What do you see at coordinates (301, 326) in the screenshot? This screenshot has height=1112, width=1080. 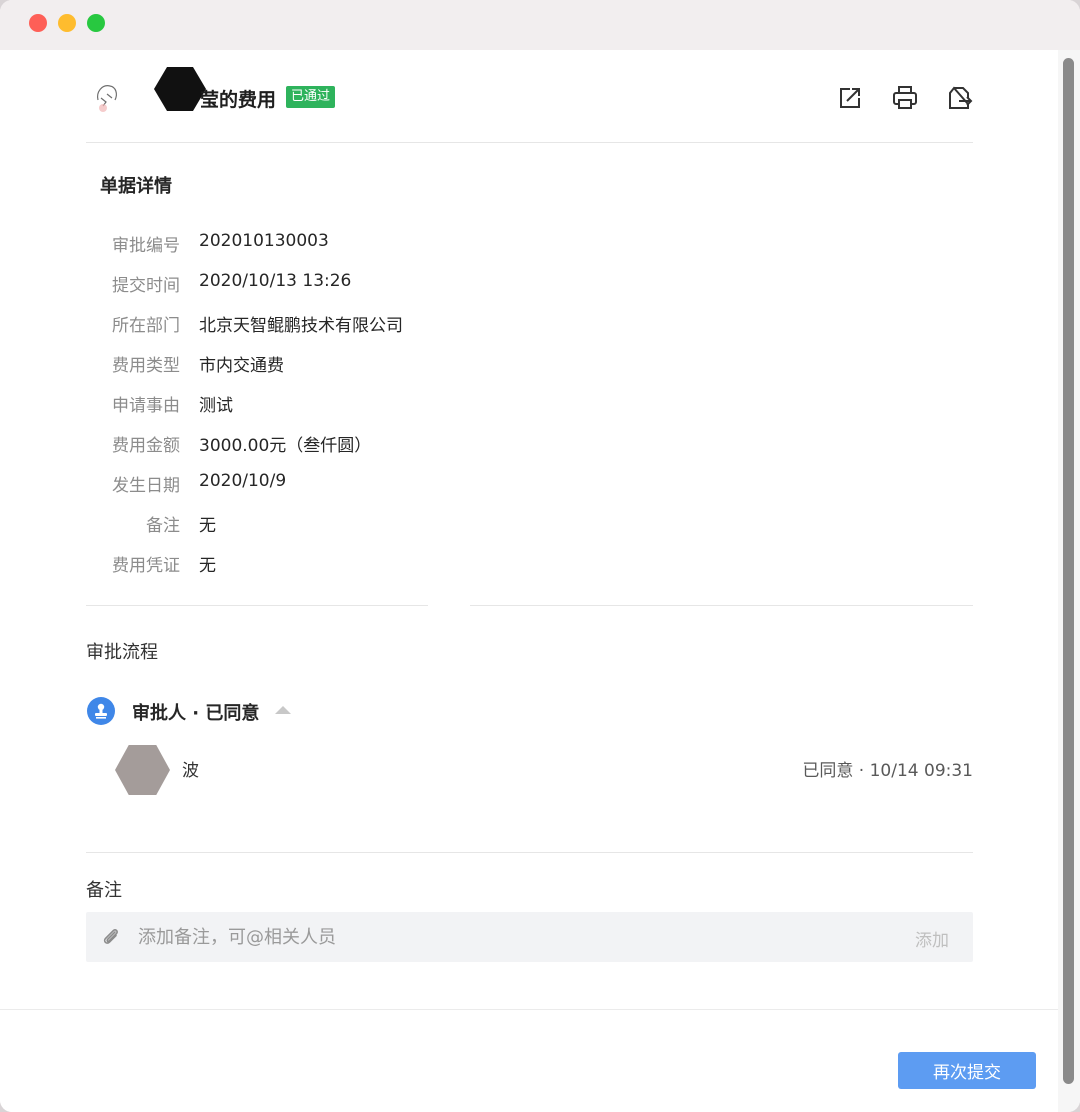 I see `department-value: 北京天智鲲鹏技术有限公司` at bounding box center [301, 326].